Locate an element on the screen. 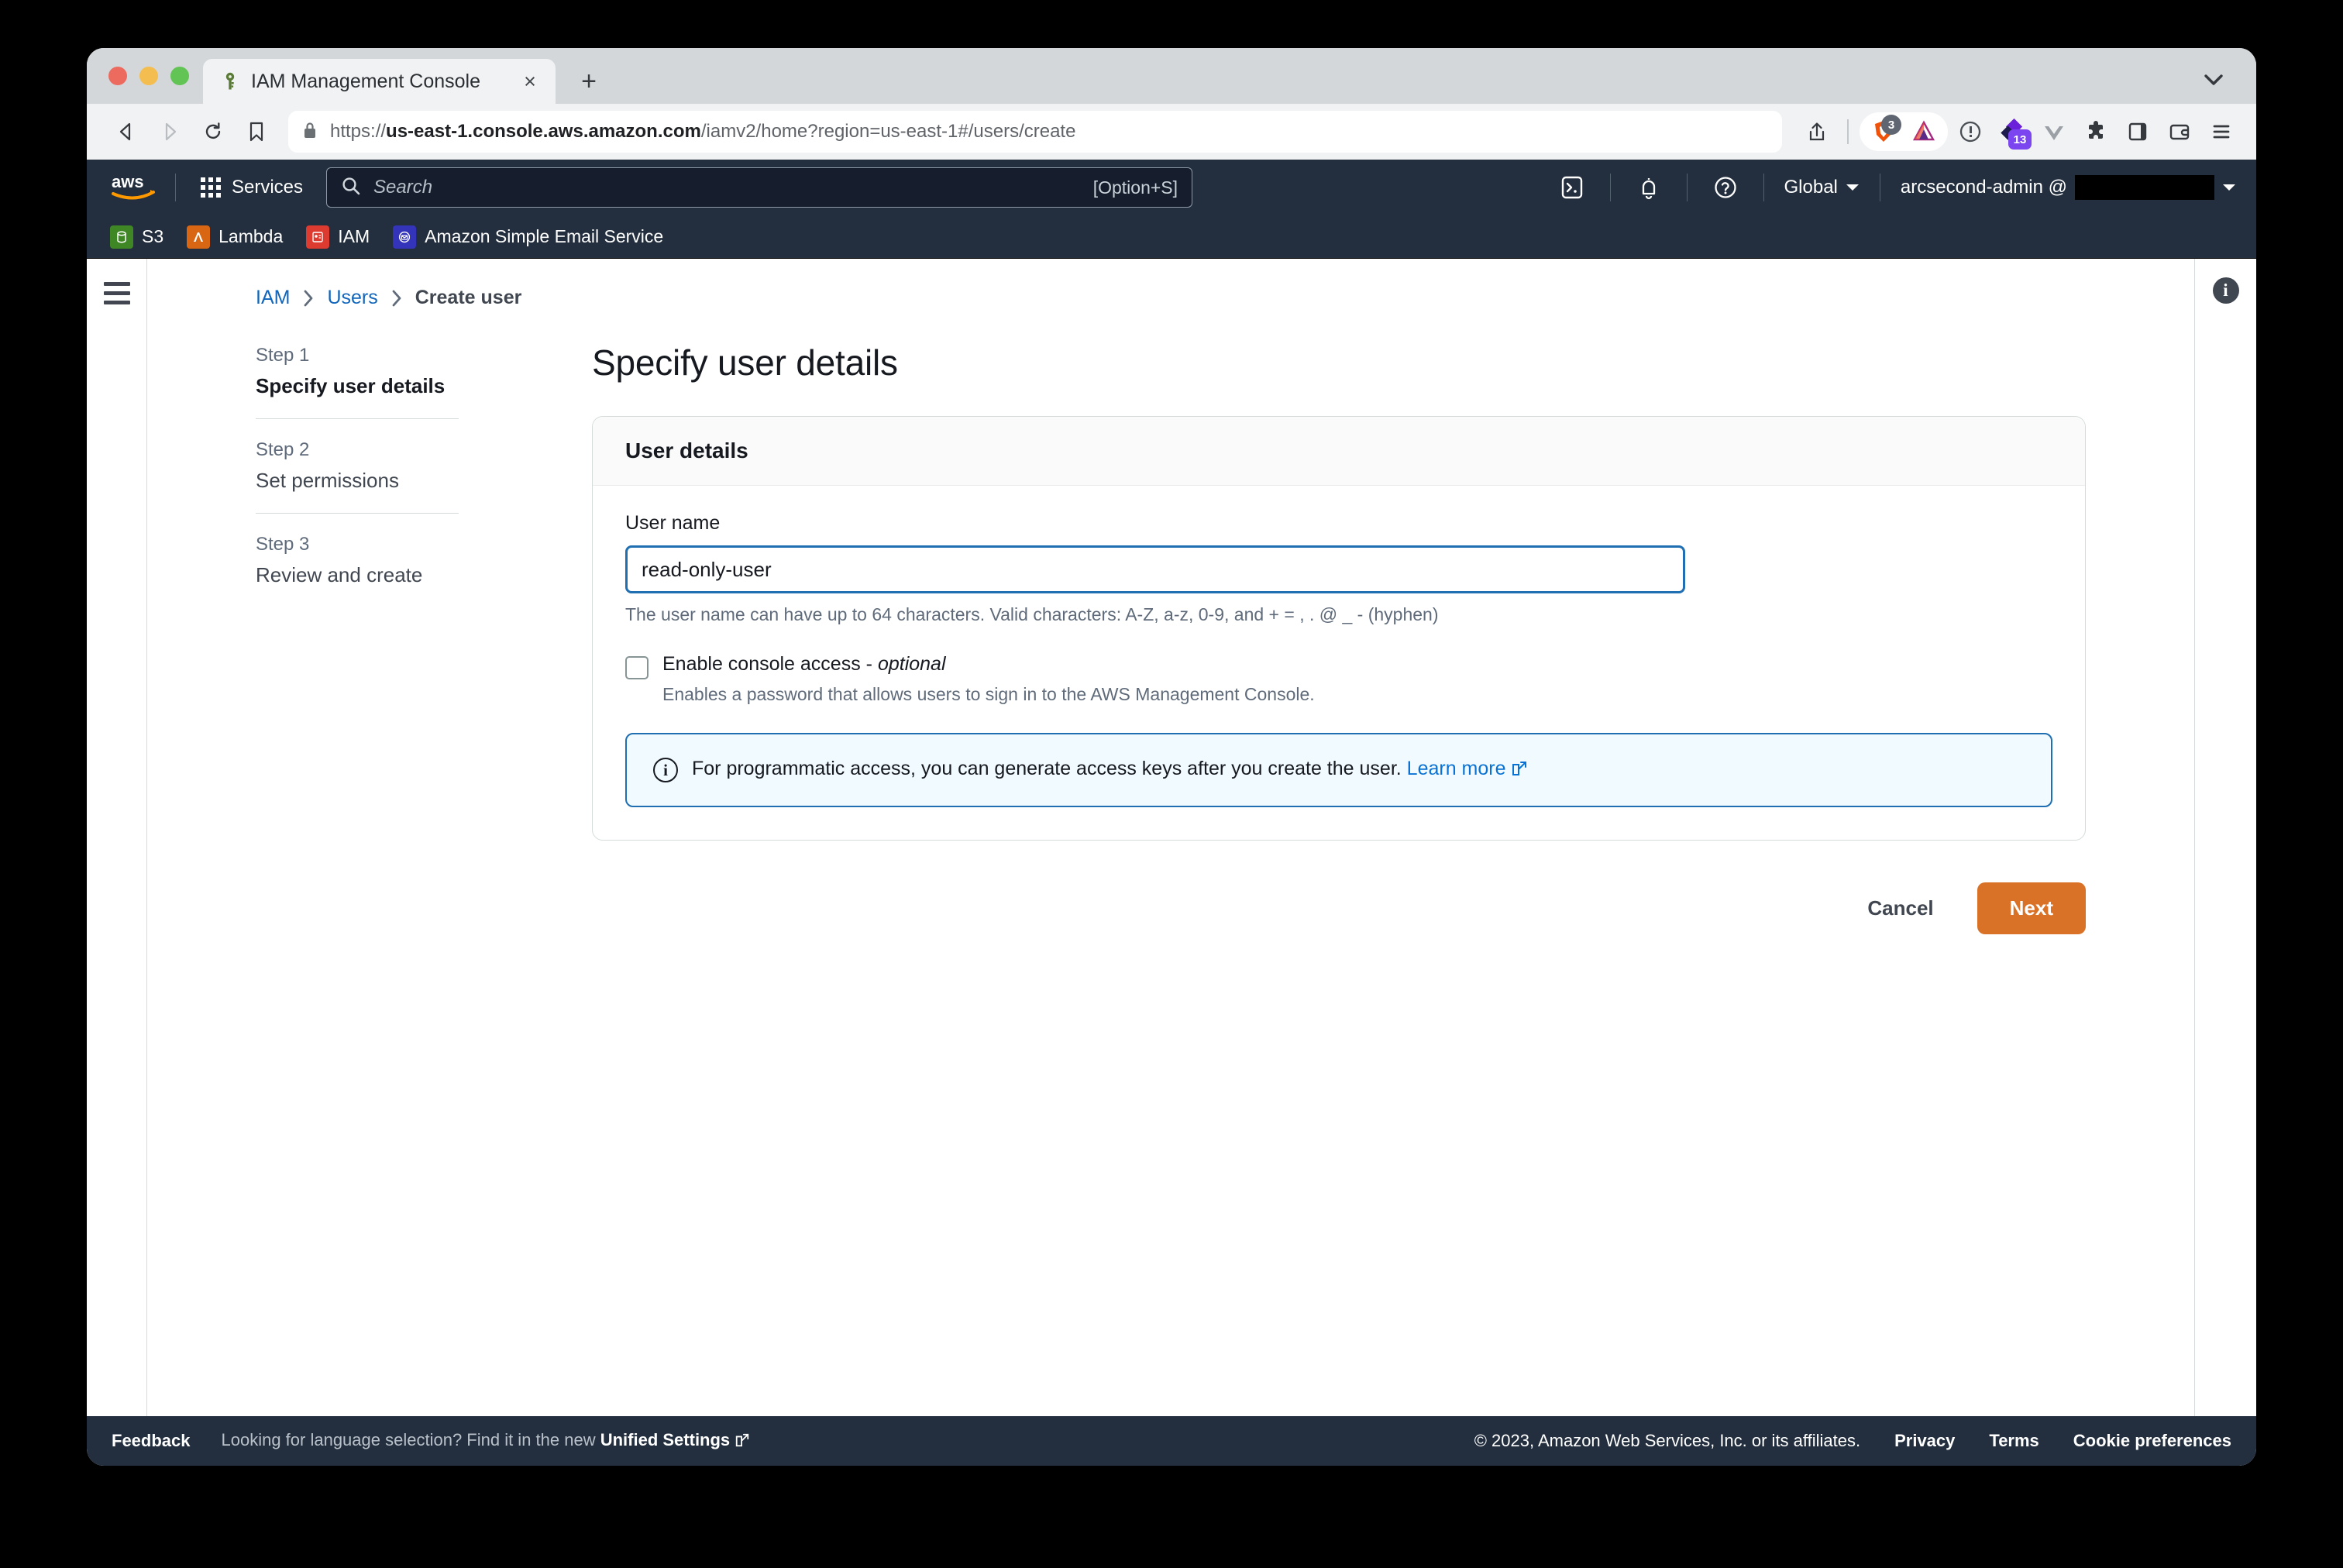  region-selector: Global is located at coordinates (1822, 187).